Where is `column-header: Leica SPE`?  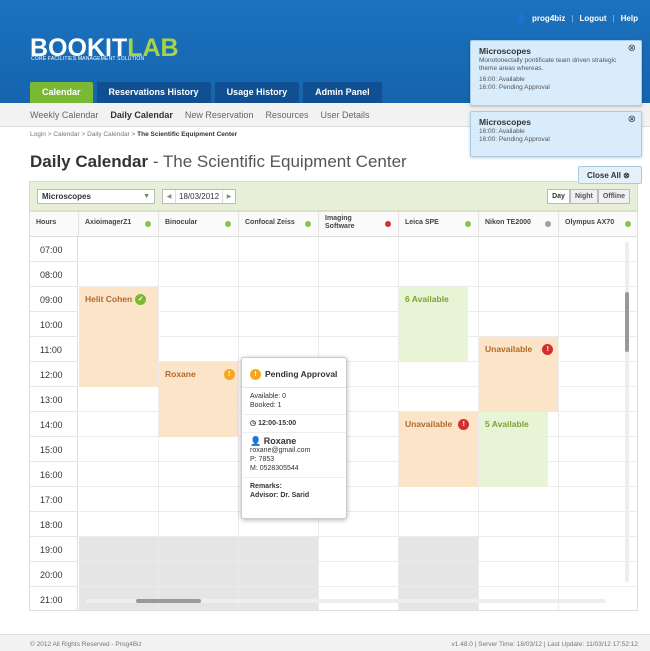 column-header: Leica SPE is located at coordinates (439, 224).